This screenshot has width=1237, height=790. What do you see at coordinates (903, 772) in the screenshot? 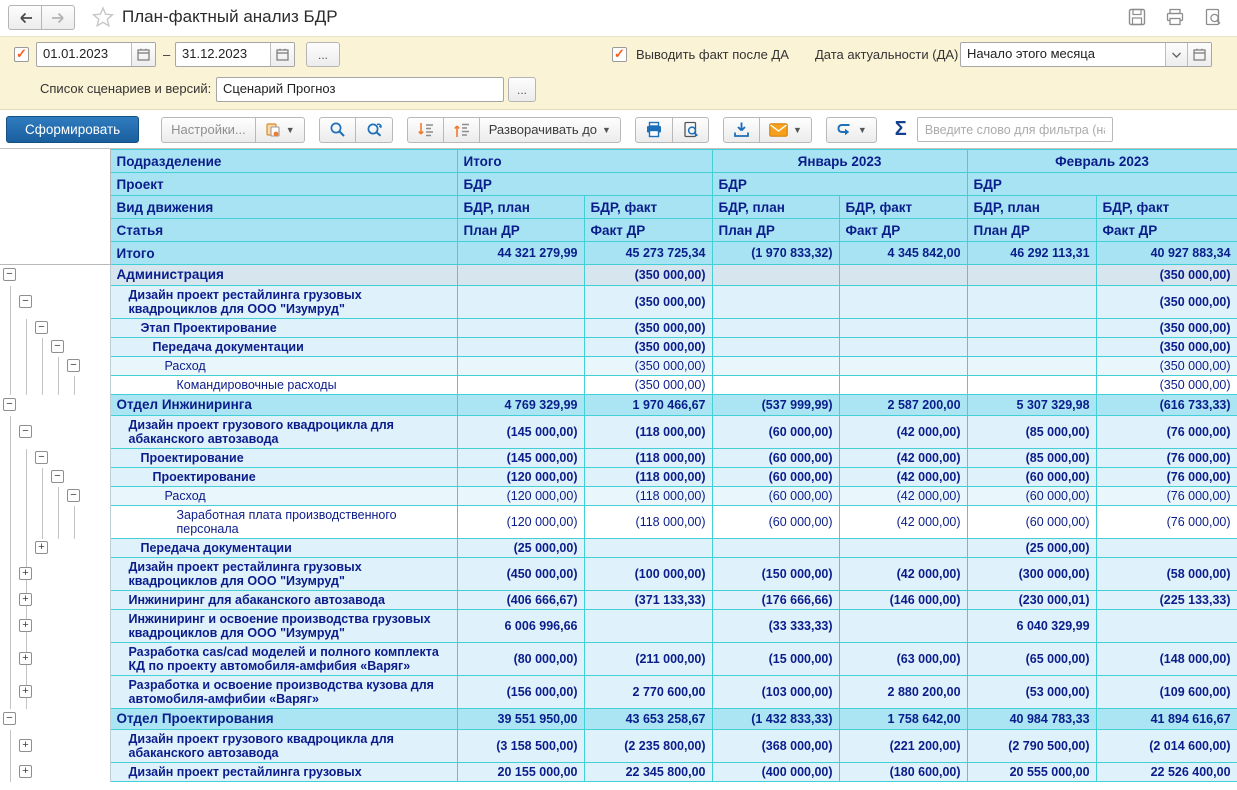
I see `value-cell: (180 600,00)` at bounding box center [903, 772].